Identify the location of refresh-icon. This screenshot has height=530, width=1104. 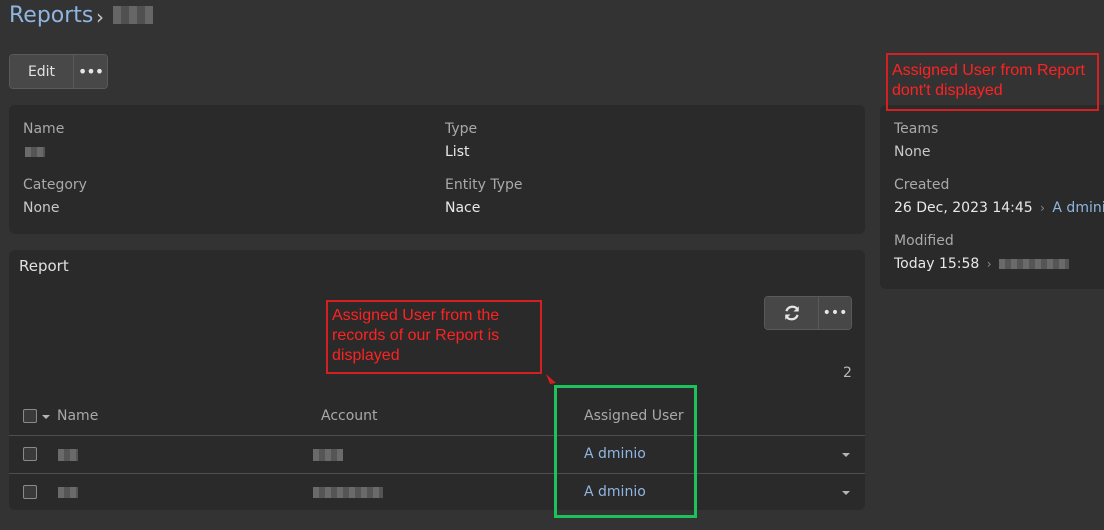
(791, 313).